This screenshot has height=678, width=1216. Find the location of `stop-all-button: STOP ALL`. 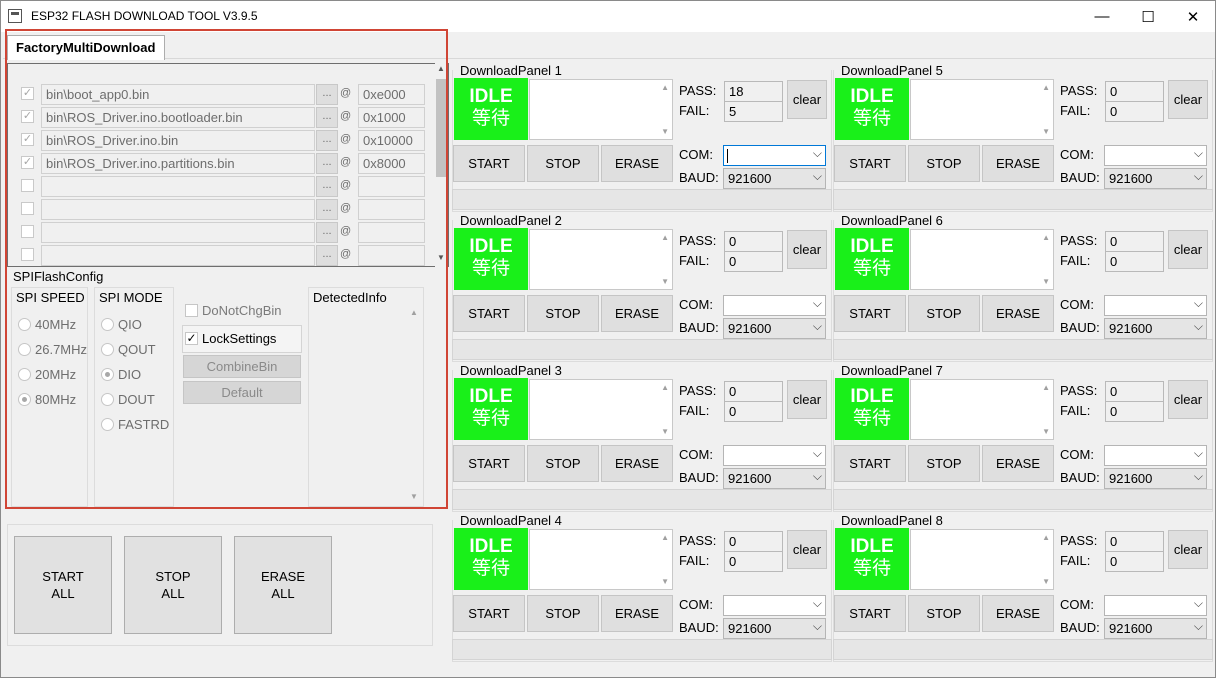

stop-all-button: STOP ALL is located at coordinates (173, 585).